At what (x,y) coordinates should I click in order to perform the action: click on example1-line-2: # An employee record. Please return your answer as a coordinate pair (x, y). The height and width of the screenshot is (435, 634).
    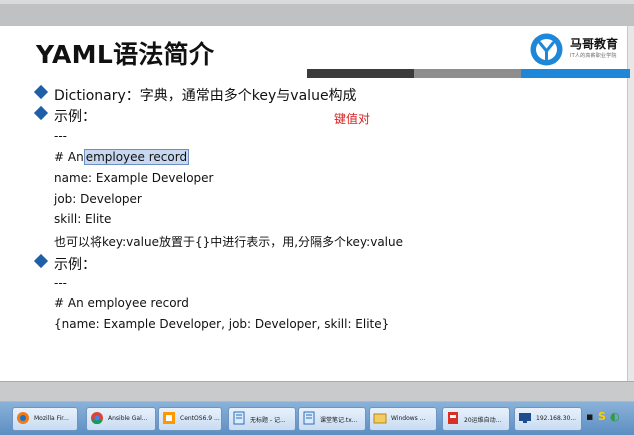
    Looking at the image, I should click on (122, 157).